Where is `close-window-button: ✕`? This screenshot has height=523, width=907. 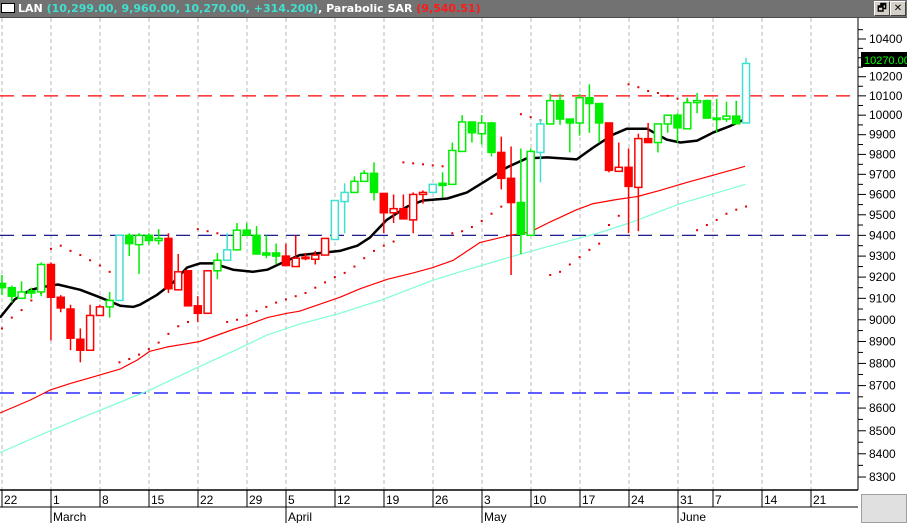
close-window-button: ✕ is located at coordinates (898, 8).